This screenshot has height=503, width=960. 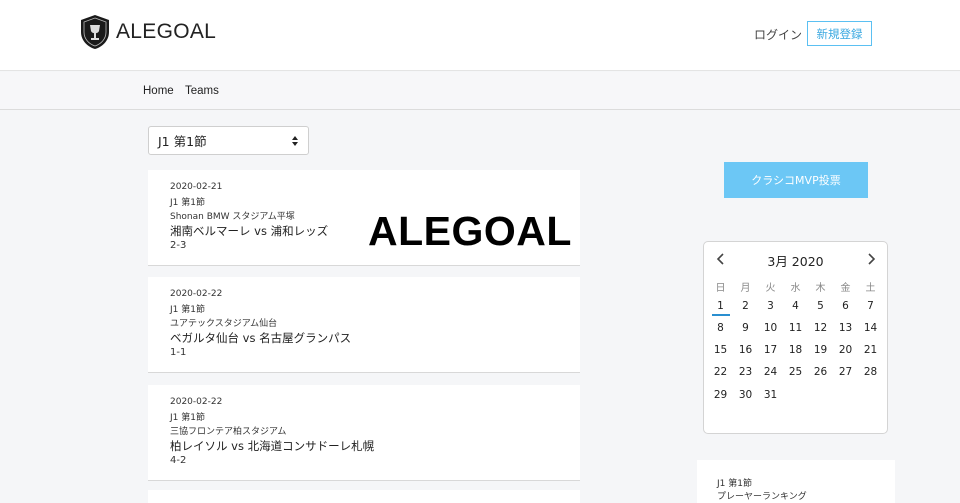 What do you see at coordinates (871, 259) in the screenshot?
I see `chevron-right-icon` at bounding box center [871, 259].